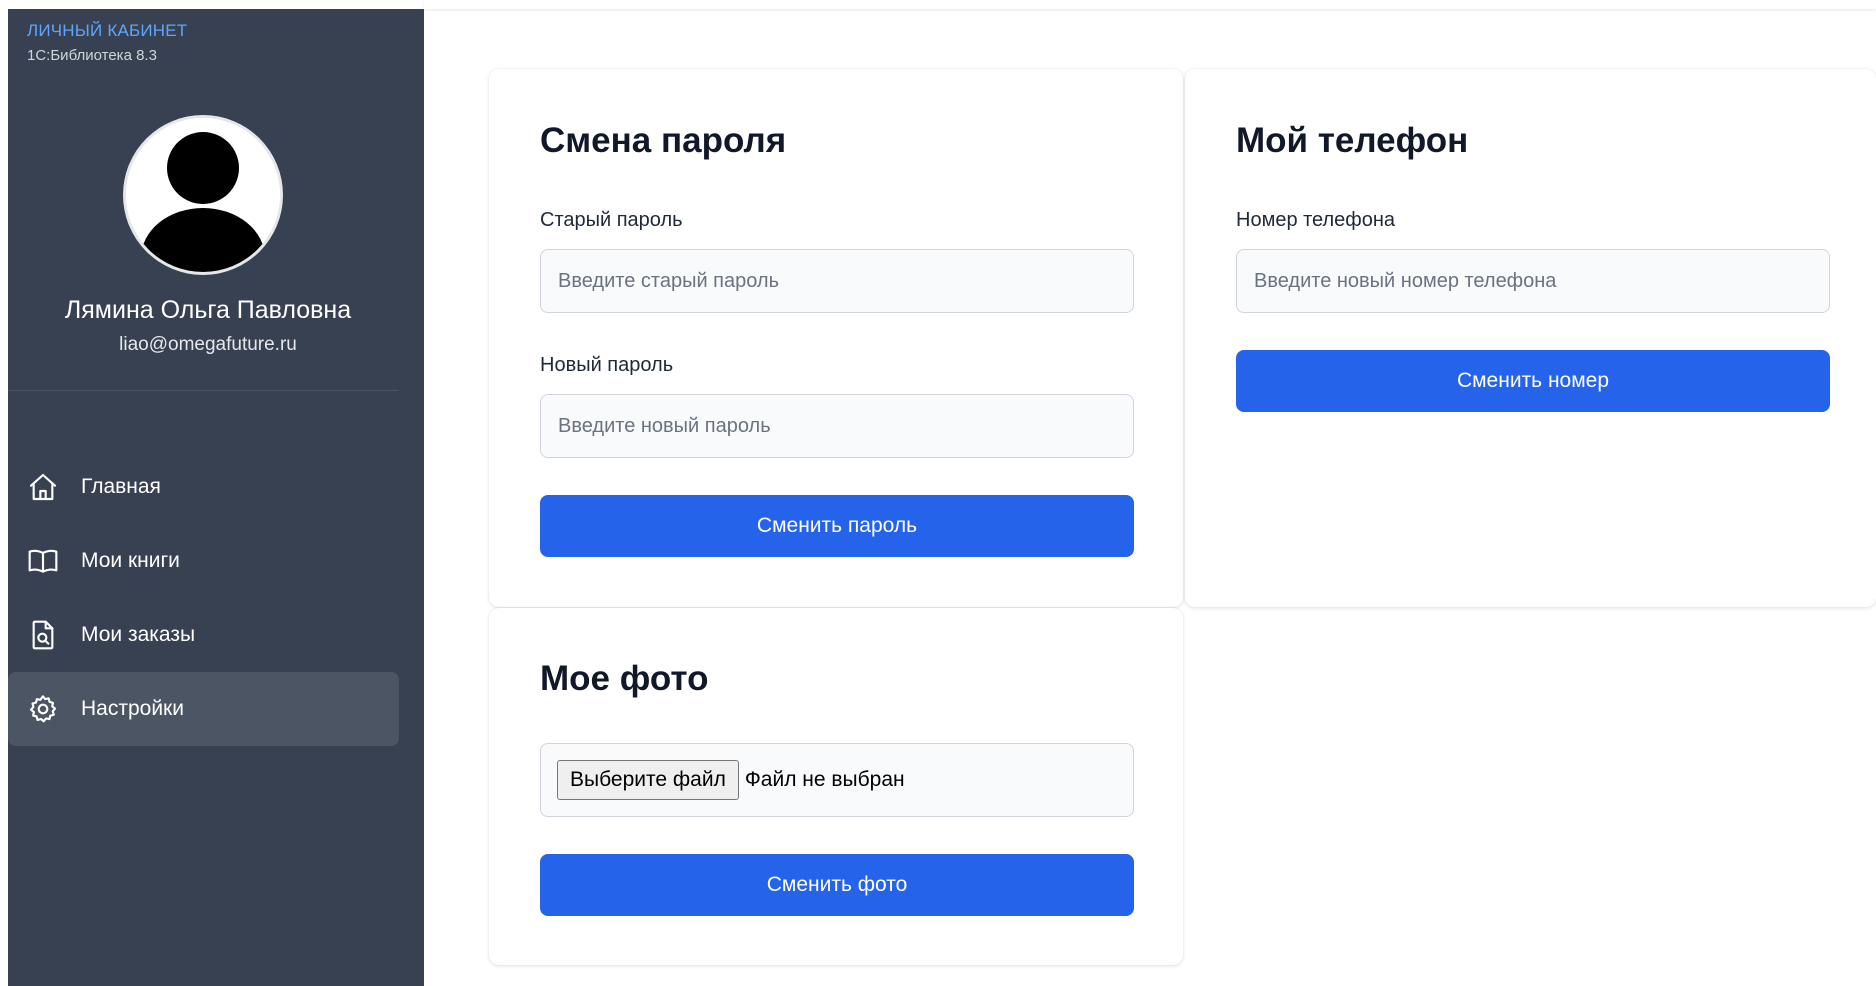  Describe the element at coordinates (203, 709) in the screenshot. I see `sidebar-item-settings: Настройки` at that location.